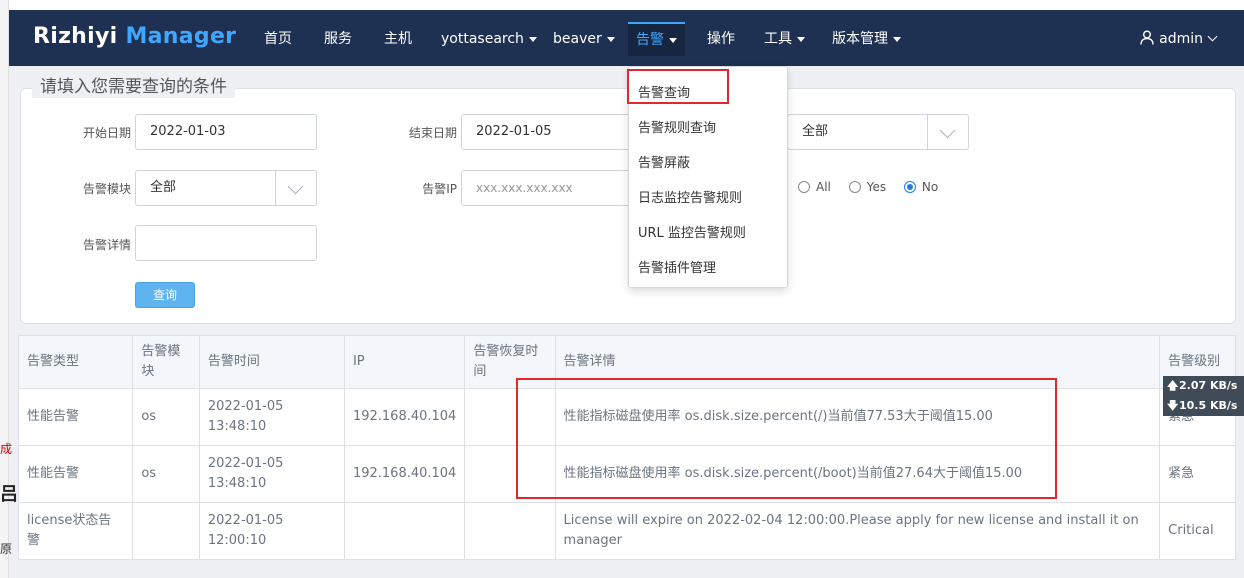 The height and width of the screenshot is (578, 1244). Describe the element at coordinates (75, 531) in the screenshot. I see `cell: license状态告警` at that location.